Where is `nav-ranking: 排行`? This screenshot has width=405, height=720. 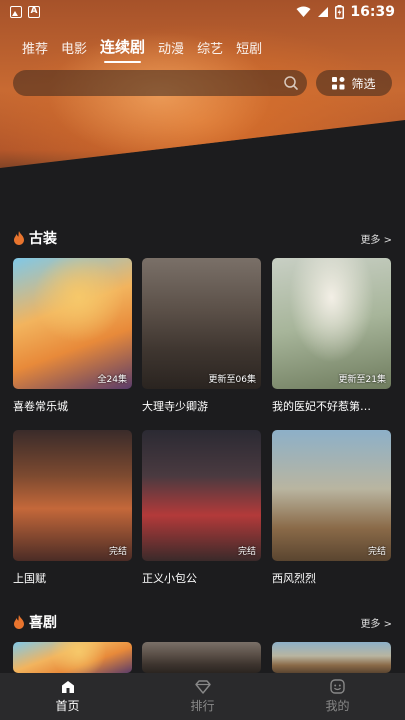
nav-ranking: 排行 is located at coordinates (202, 696).